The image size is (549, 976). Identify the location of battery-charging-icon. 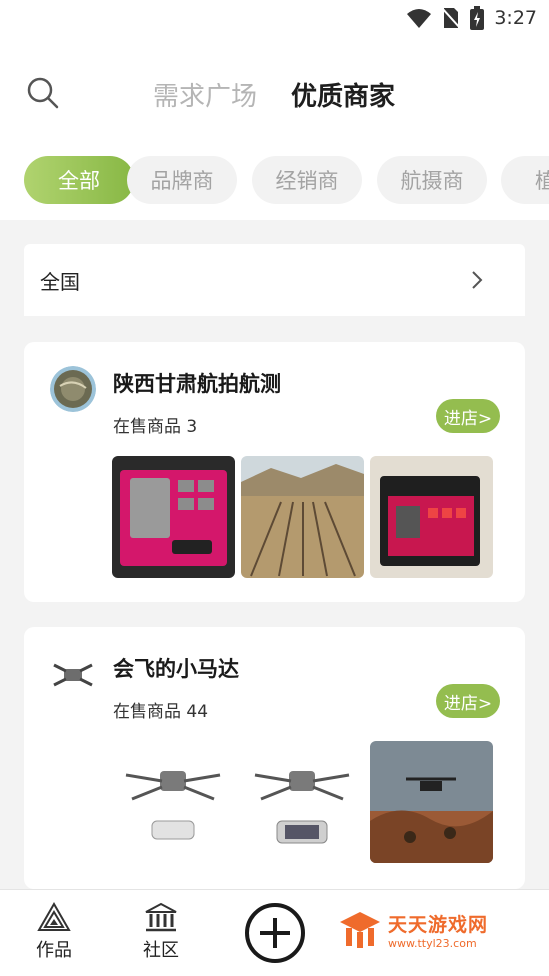
(477, 18).